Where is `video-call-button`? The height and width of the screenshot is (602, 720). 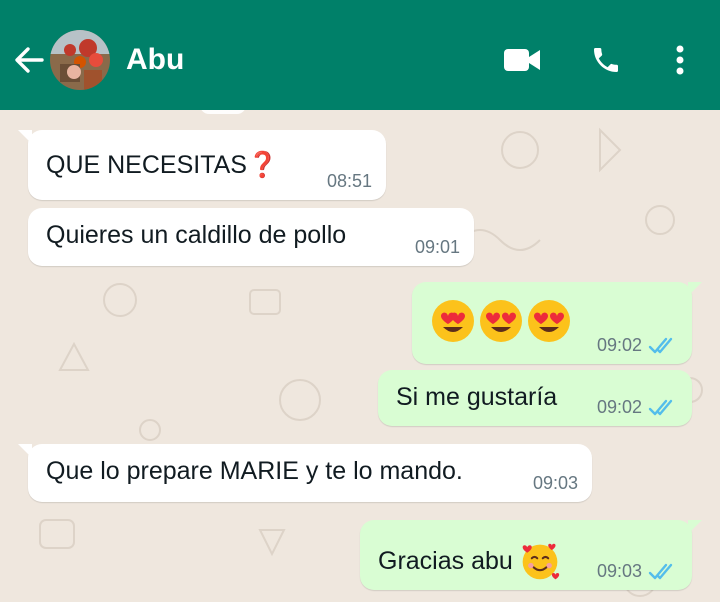
video-call-button is located at coordinates (522, 60).